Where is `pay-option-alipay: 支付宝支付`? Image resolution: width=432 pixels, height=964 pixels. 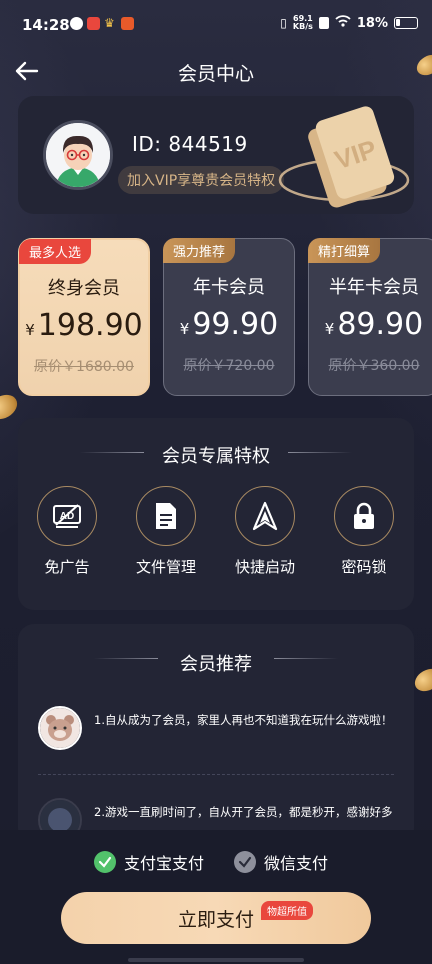 pay-option-alipay: 支付宝支付 is located at coordinates (149, 862).